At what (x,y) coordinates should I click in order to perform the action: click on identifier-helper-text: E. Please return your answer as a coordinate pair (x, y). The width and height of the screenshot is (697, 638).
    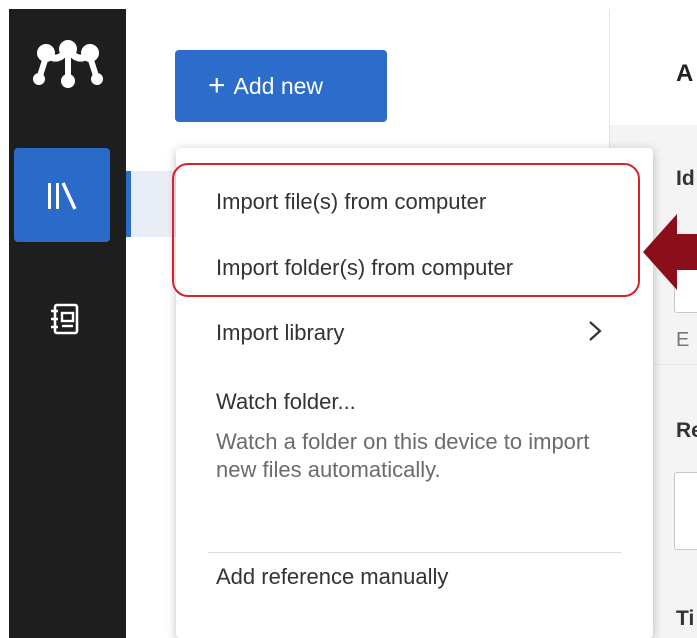
    Looking at the image, I should click on (683, 340).